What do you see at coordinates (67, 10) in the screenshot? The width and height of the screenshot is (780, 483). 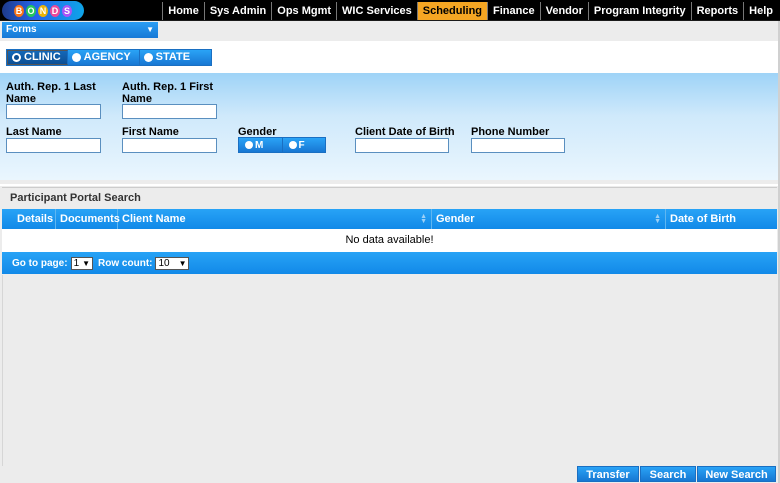 I see `logo-letter: S` at bounding box center [67, 10].